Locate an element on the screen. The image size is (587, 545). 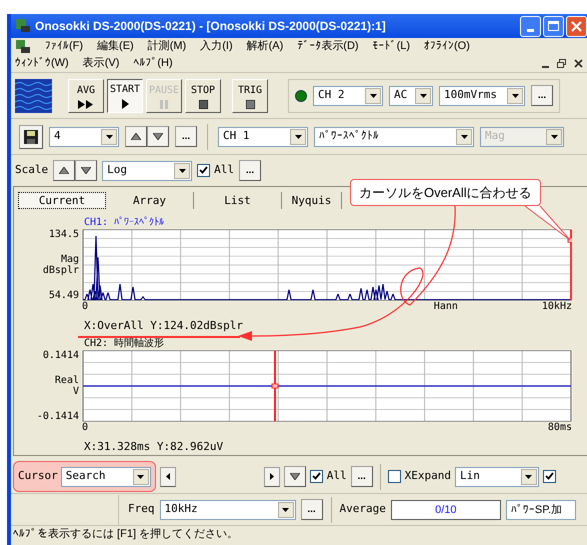
chart-title: CH1: ﾊﾟﾜｰｽﾍﾟｸﾄﾙ is located at coordinates (125, 223).